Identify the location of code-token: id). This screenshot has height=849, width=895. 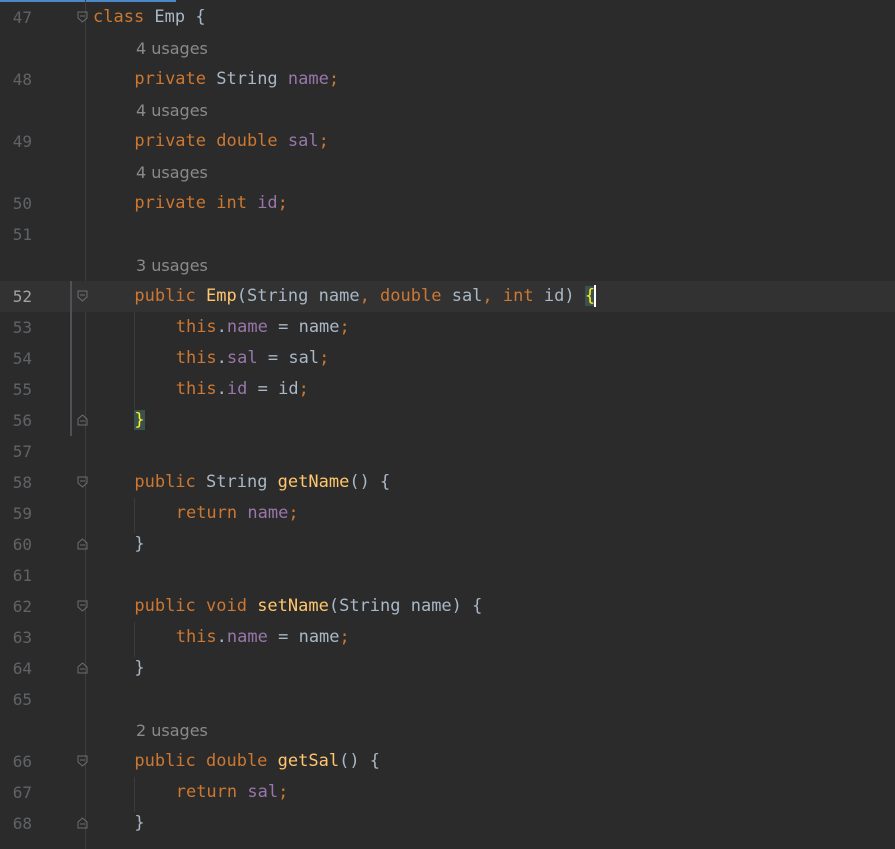
(564, 296).